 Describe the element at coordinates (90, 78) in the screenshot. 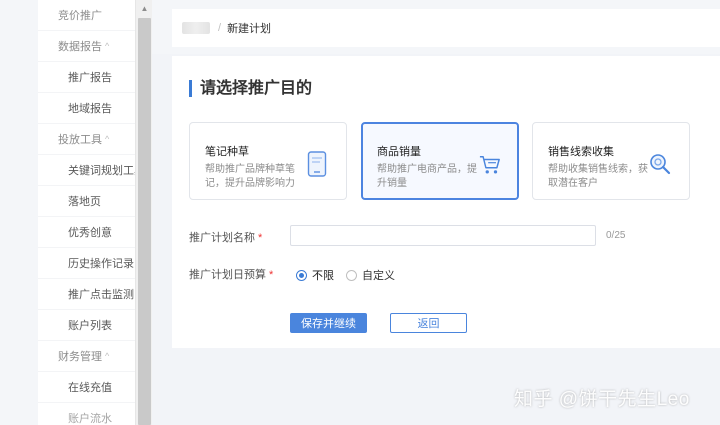

I see `sidebar-item-label: 推广报告` at that location.